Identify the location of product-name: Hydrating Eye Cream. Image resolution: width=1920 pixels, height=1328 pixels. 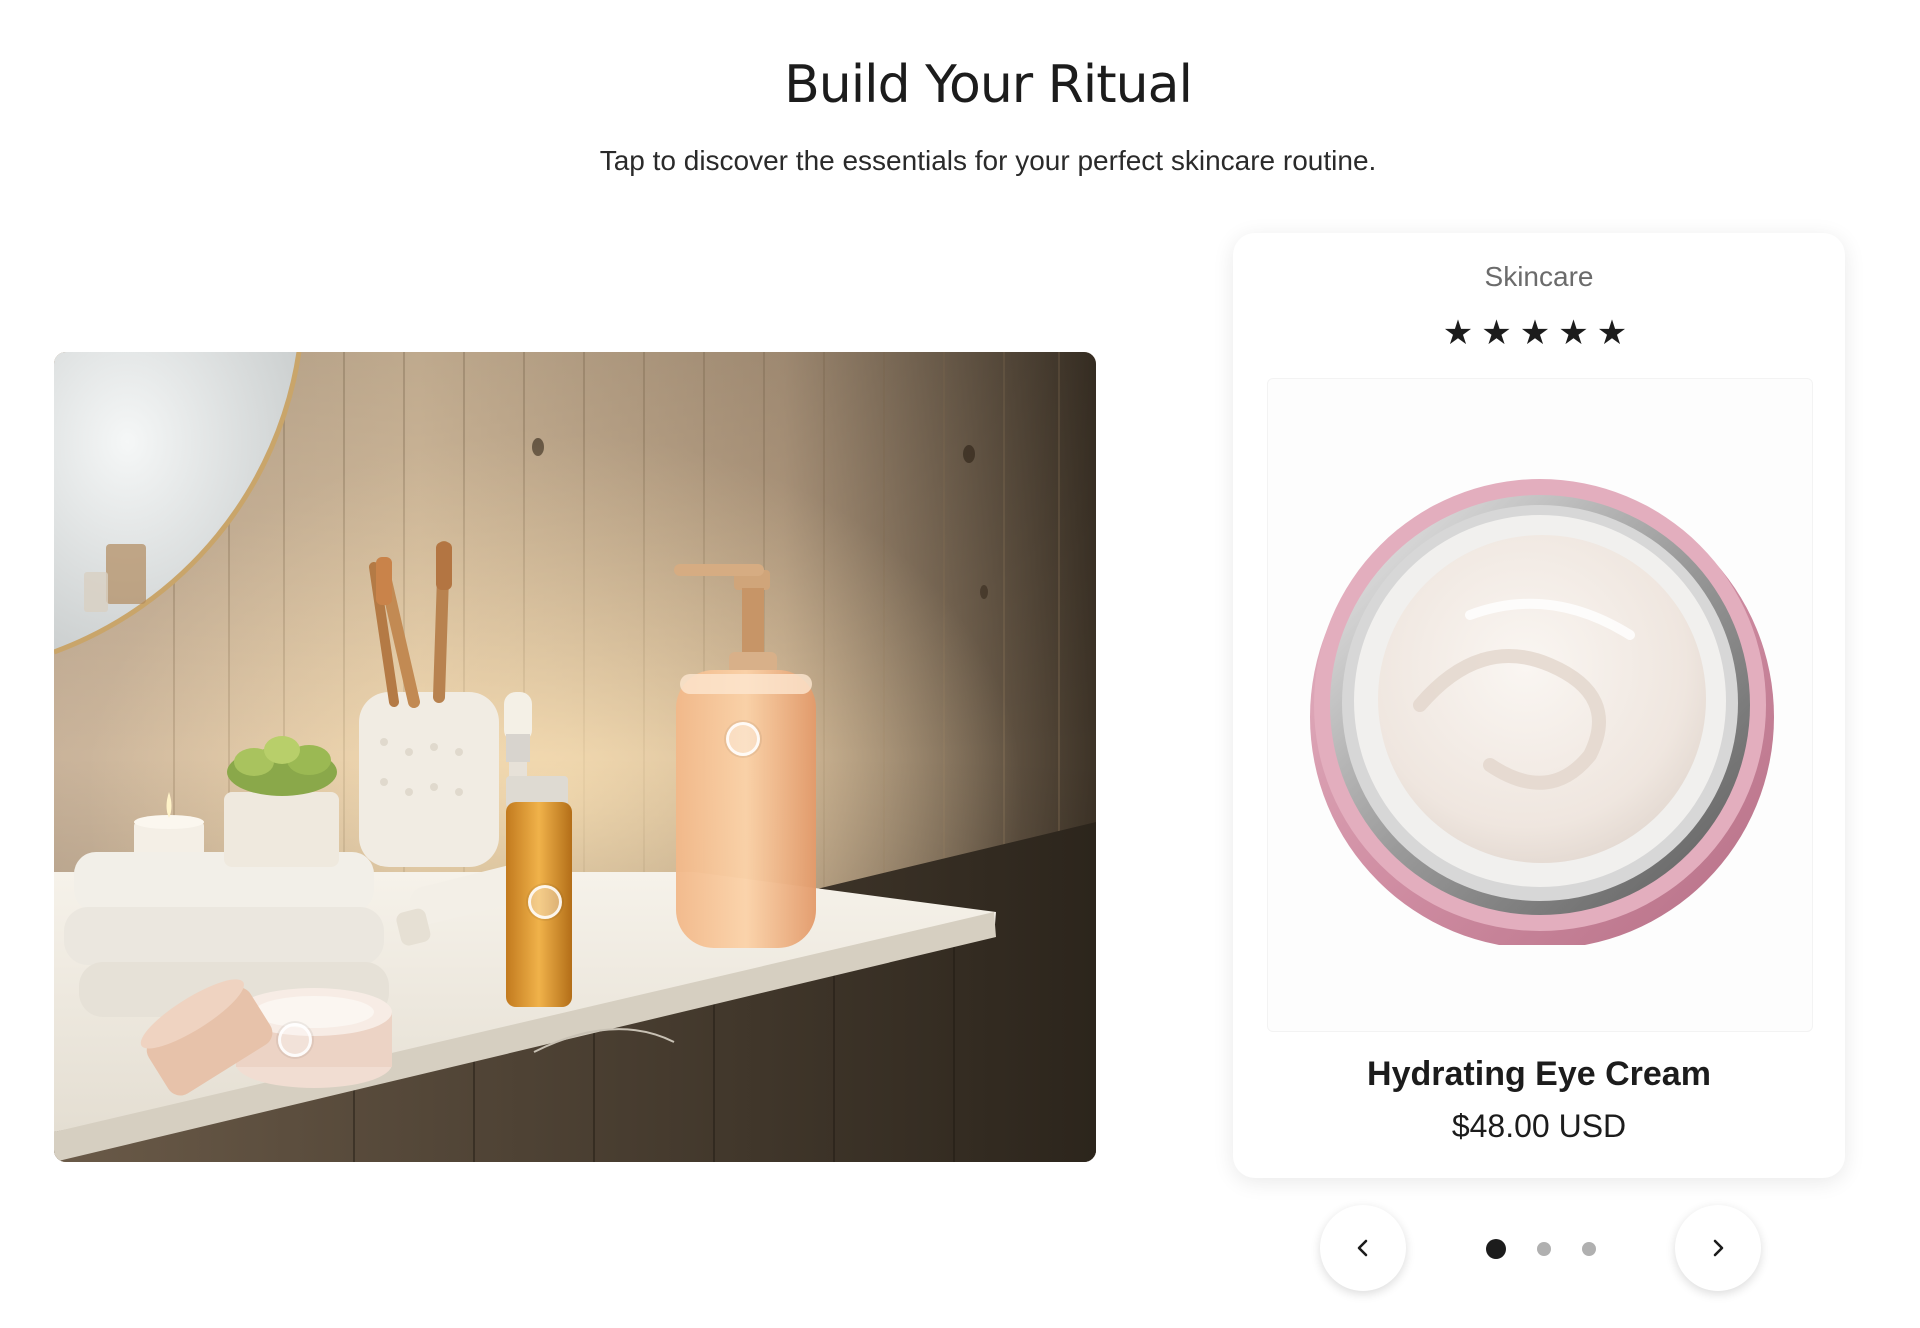
(1539, 1074).